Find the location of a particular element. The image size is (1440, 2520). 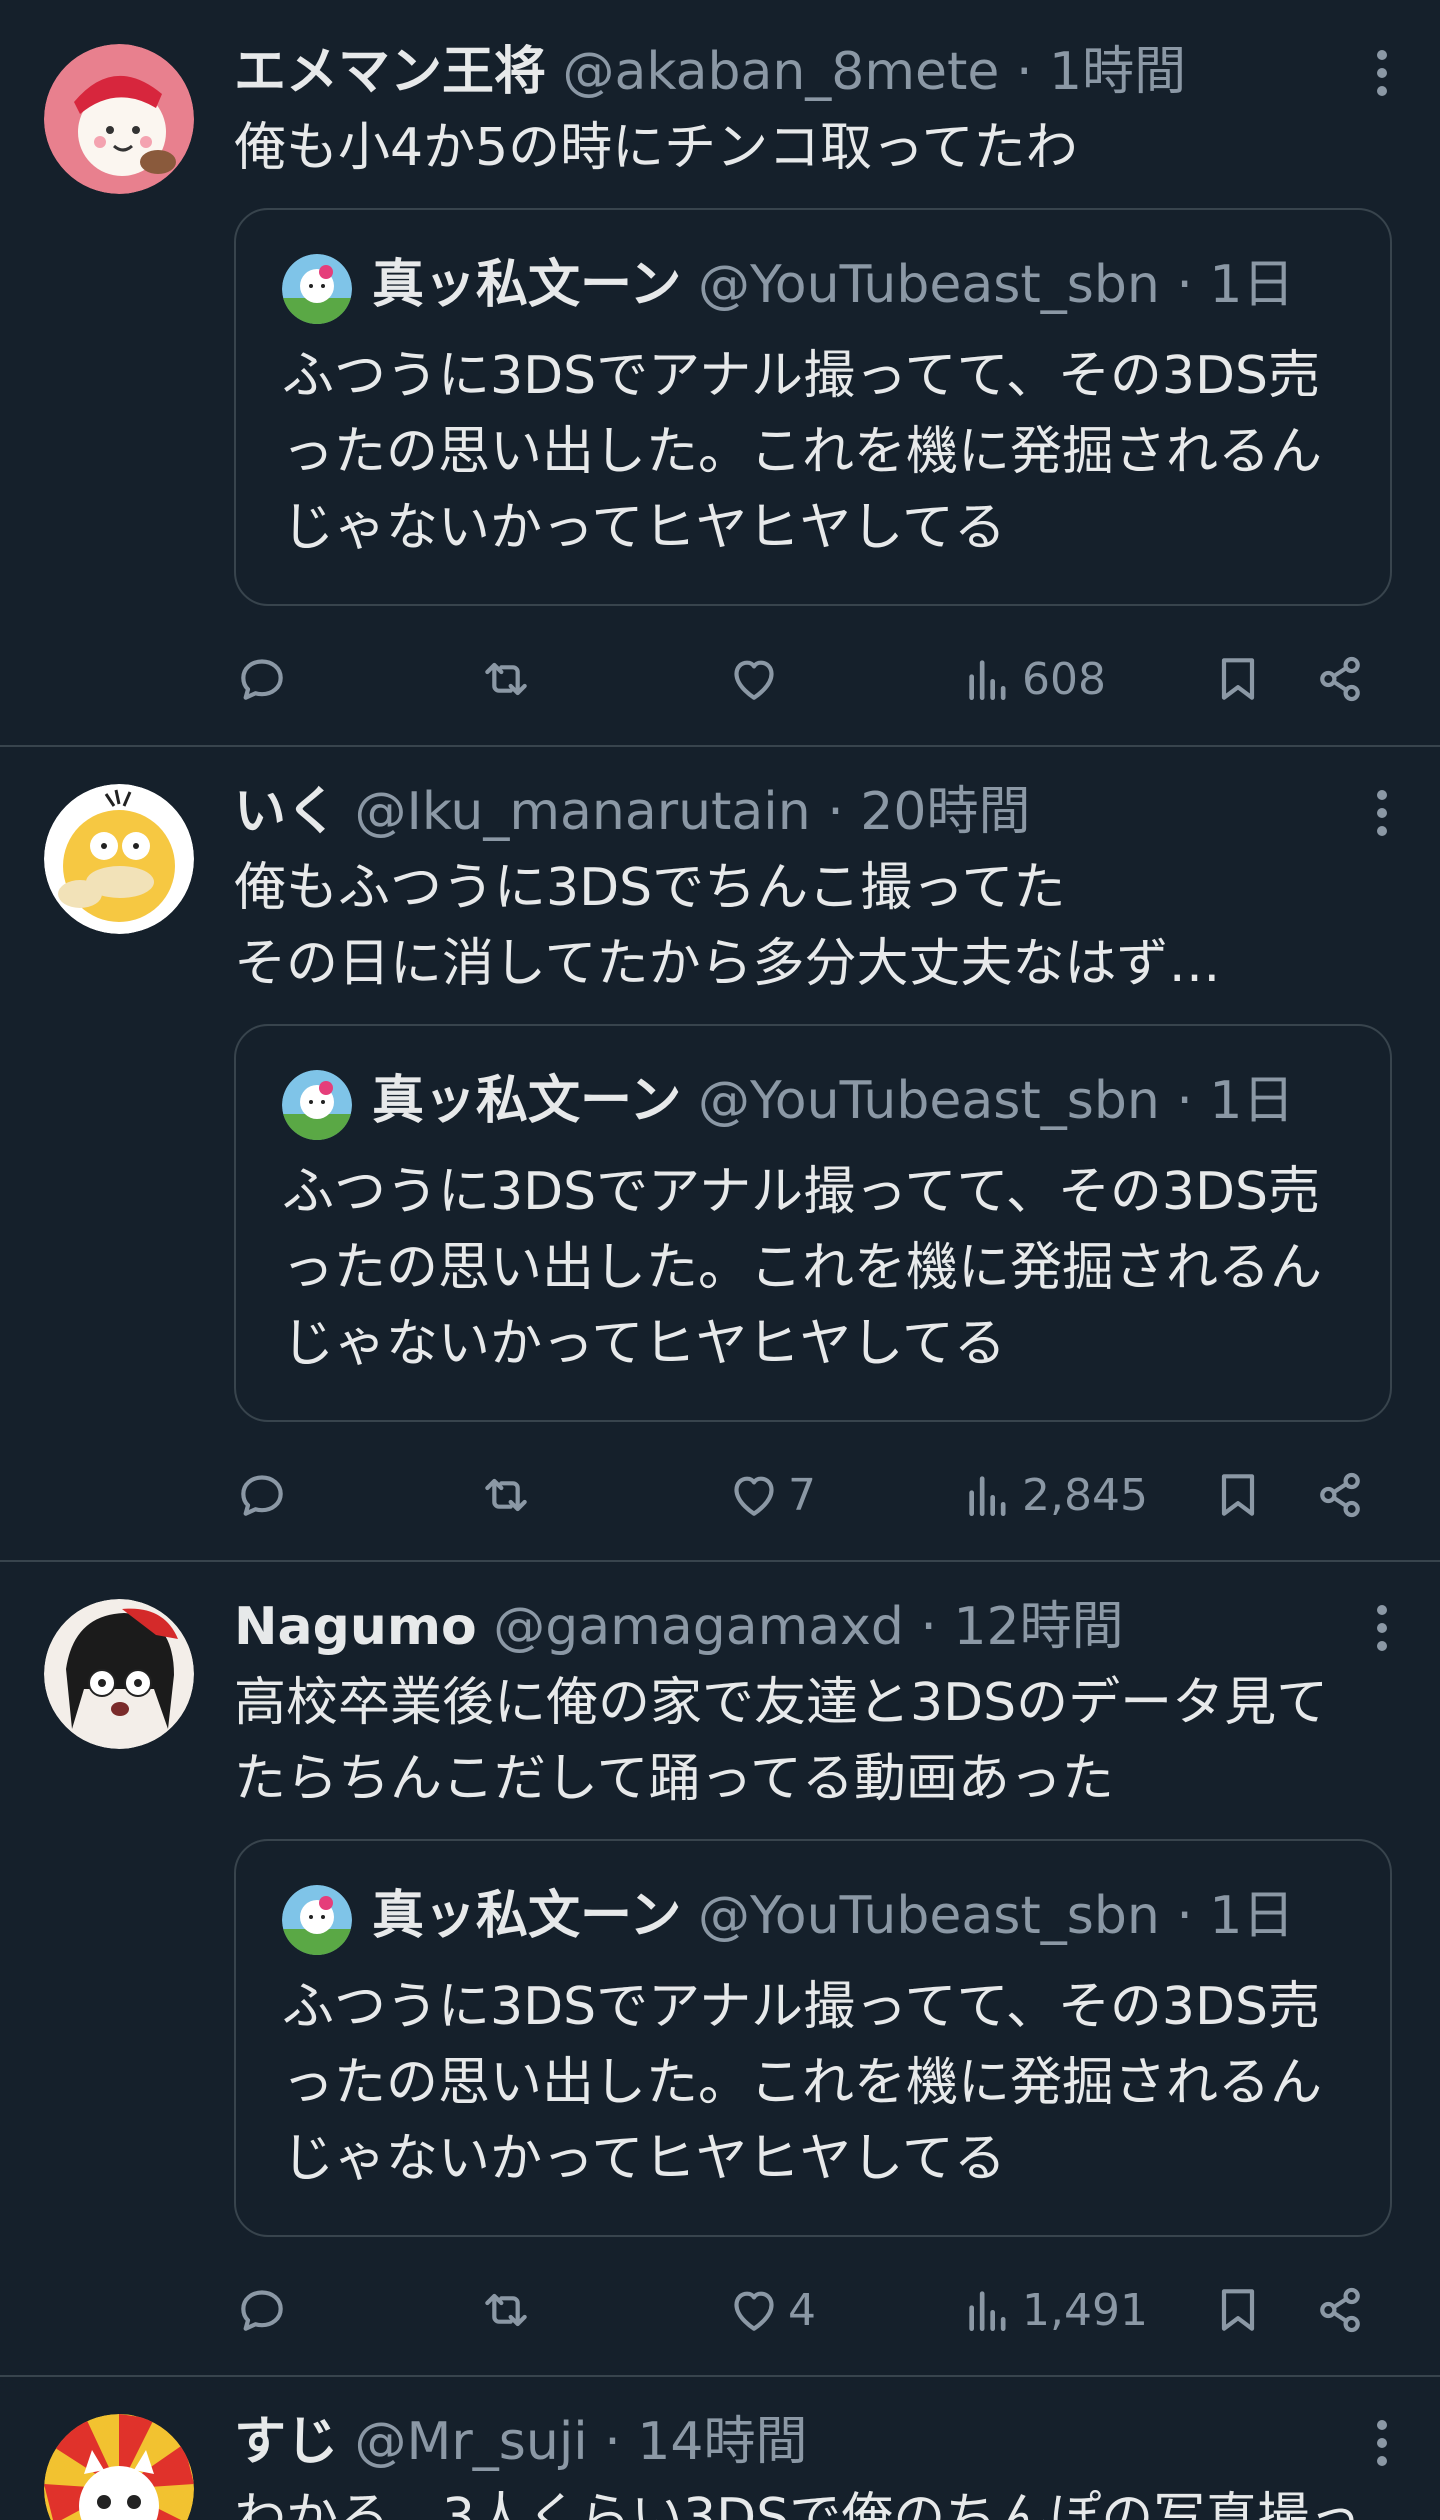

tweet-header: すじ @Mr_suji · 14時間 is located at coordinates (521, 2442).